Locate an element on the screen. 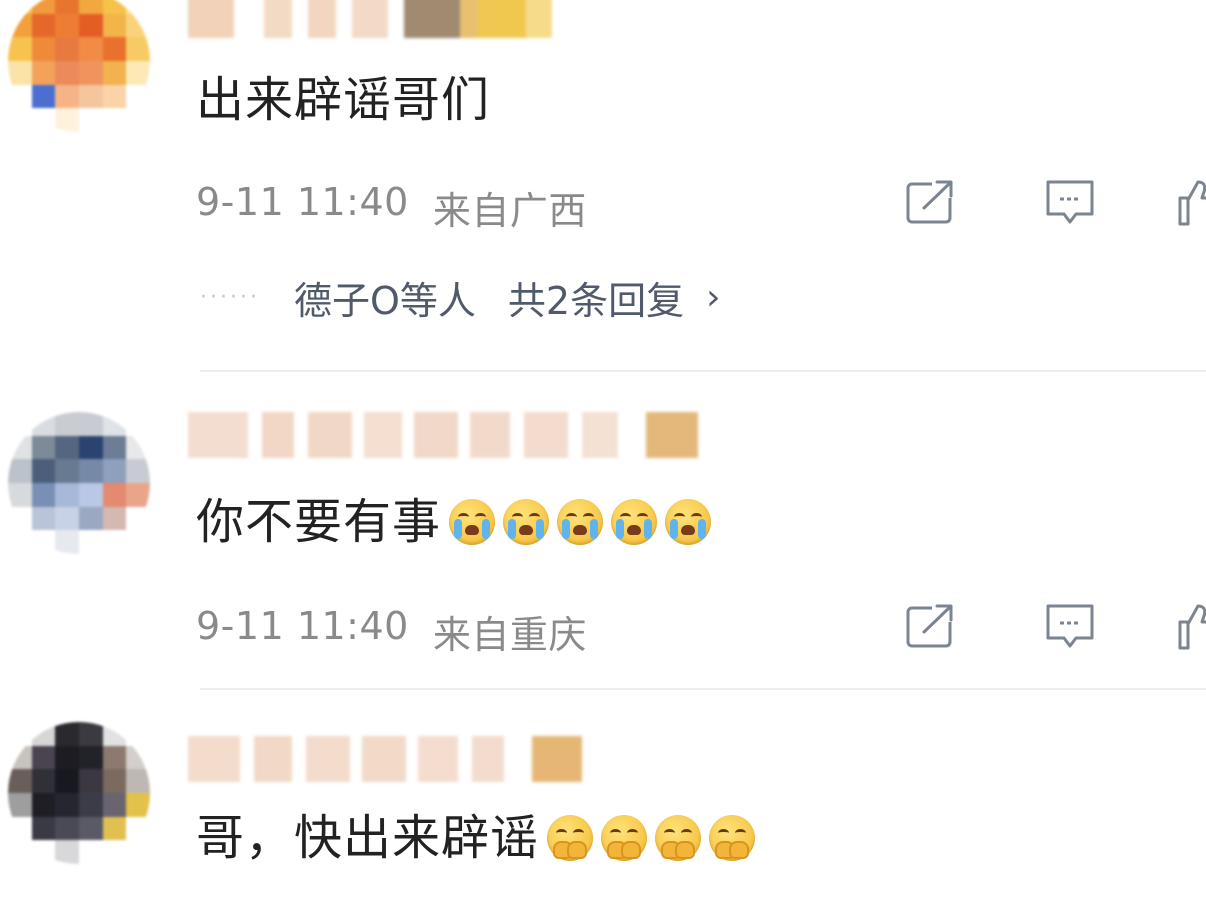 This screenshot has width=1206, height=910. chevron-right-icon: › is located at coordinates (713, 297).